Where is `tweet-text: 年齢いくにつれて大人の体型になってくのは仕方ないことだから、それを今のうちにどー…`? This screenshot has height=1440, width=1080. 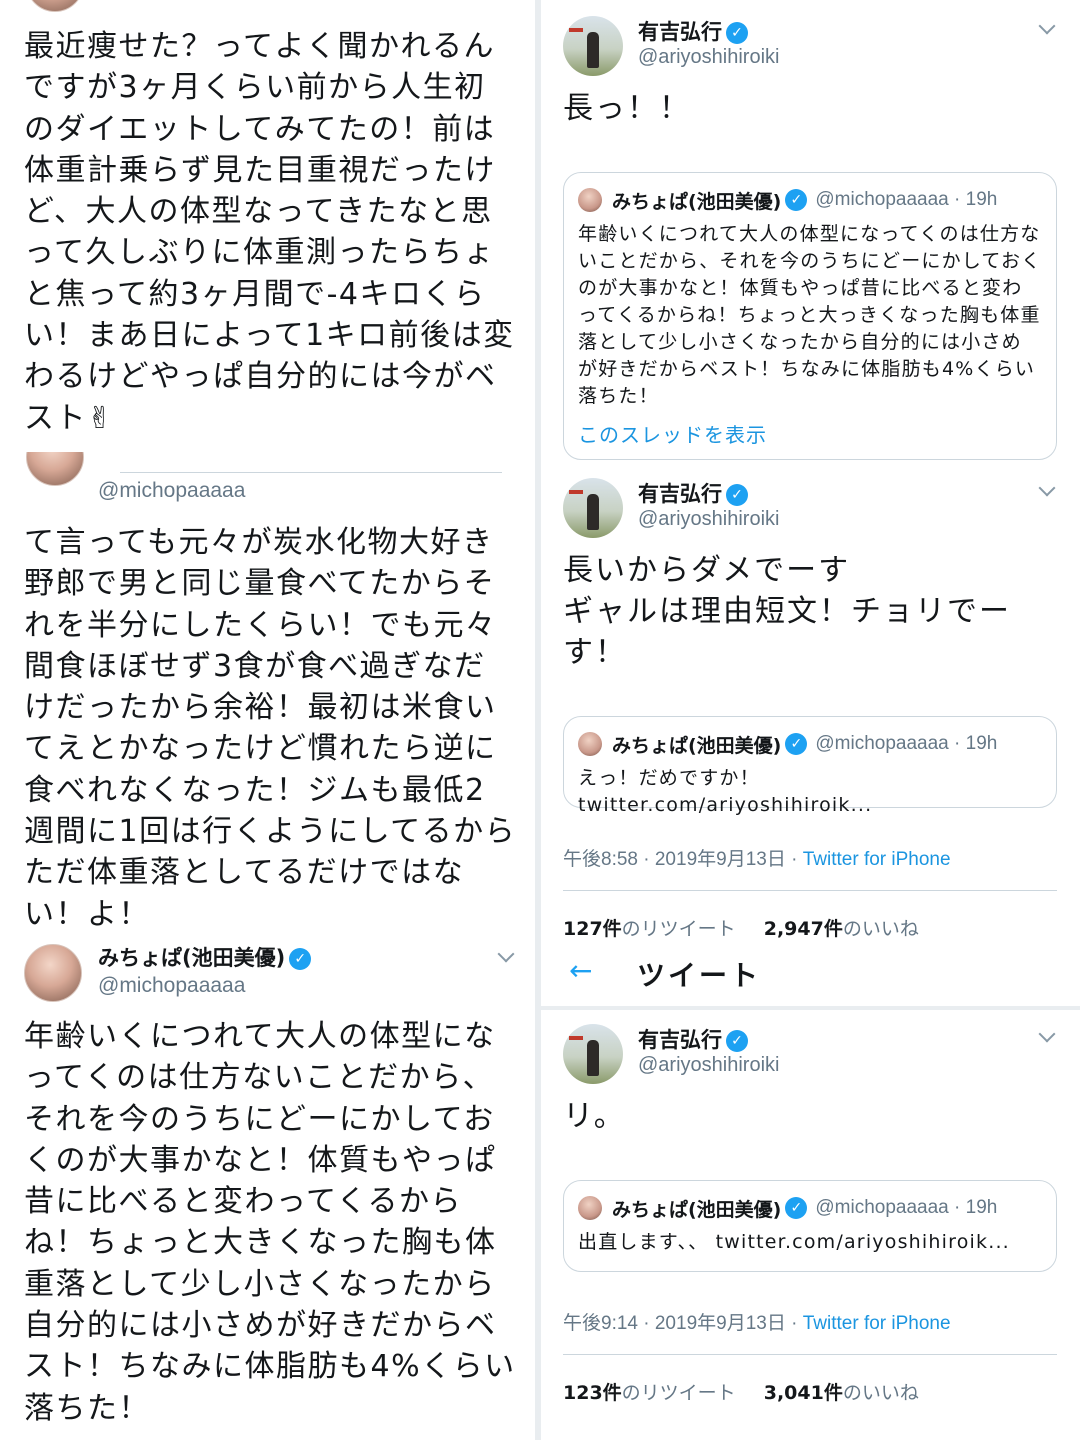 tweet-text: 年齢いくにつれて大人の体型になってくのは仕方ないことだから、それを今のうちにどー… is located at coordinates (270, 1222).